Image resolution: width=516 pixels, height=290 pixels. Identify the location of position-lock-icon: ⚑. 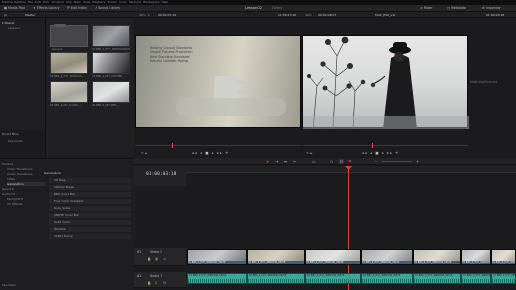
(350, 161).